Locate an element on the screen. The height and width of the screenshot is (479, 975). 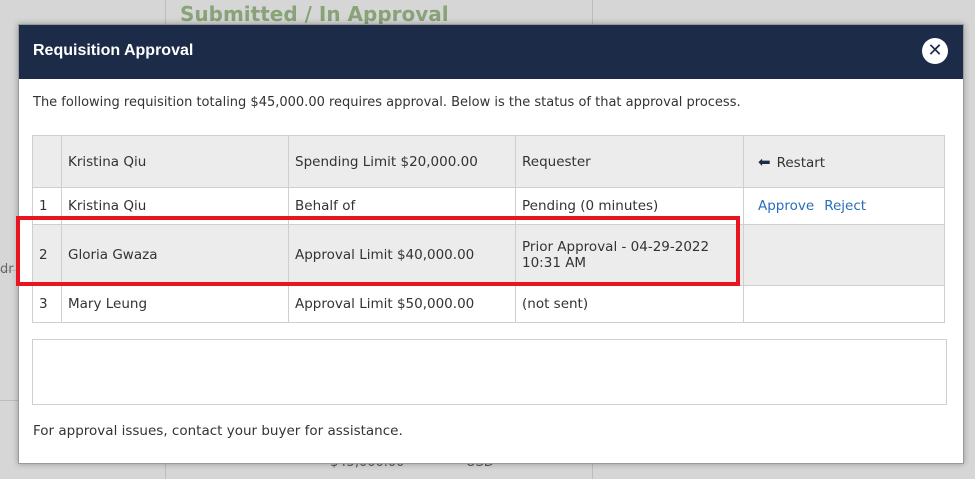
approver-limit: Spending Limit $20,000.00 is located at coordinates (402, 161).